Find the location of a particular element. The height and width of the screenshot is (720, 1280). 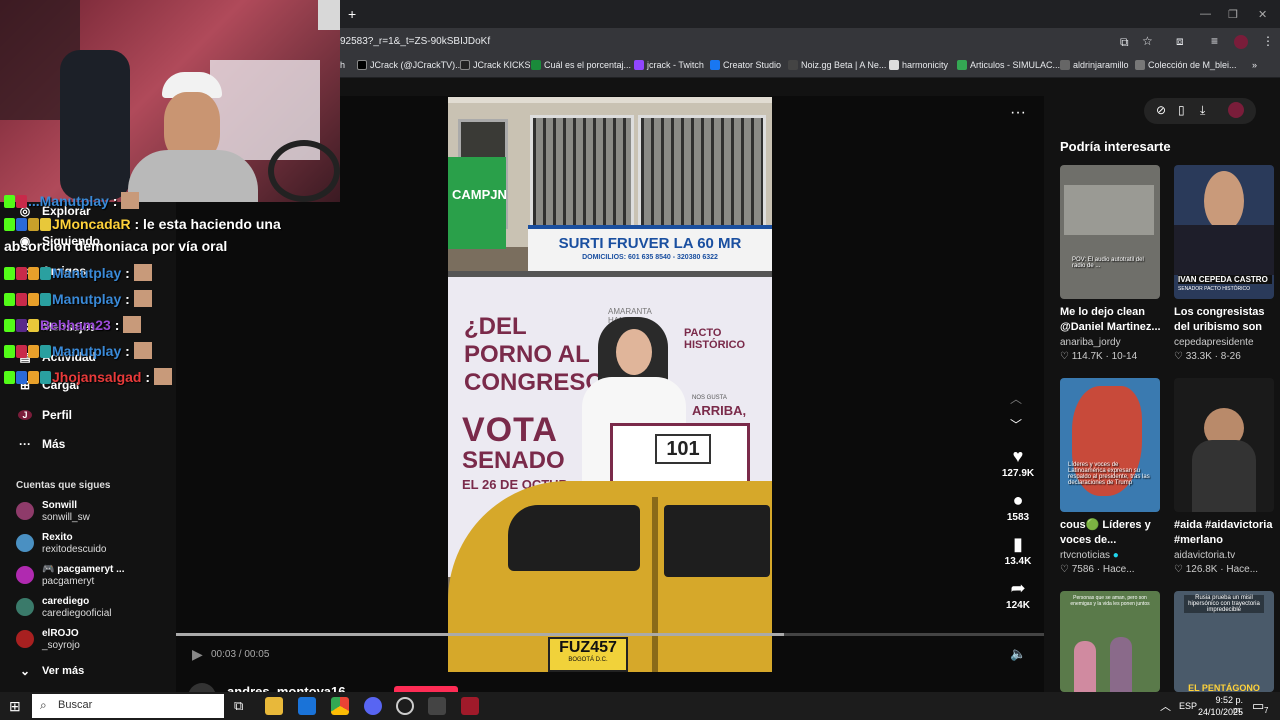

url-field: 92583?_r=1&_t=ZS-90kSBIJDoKf is located at coordinates (415, 41).